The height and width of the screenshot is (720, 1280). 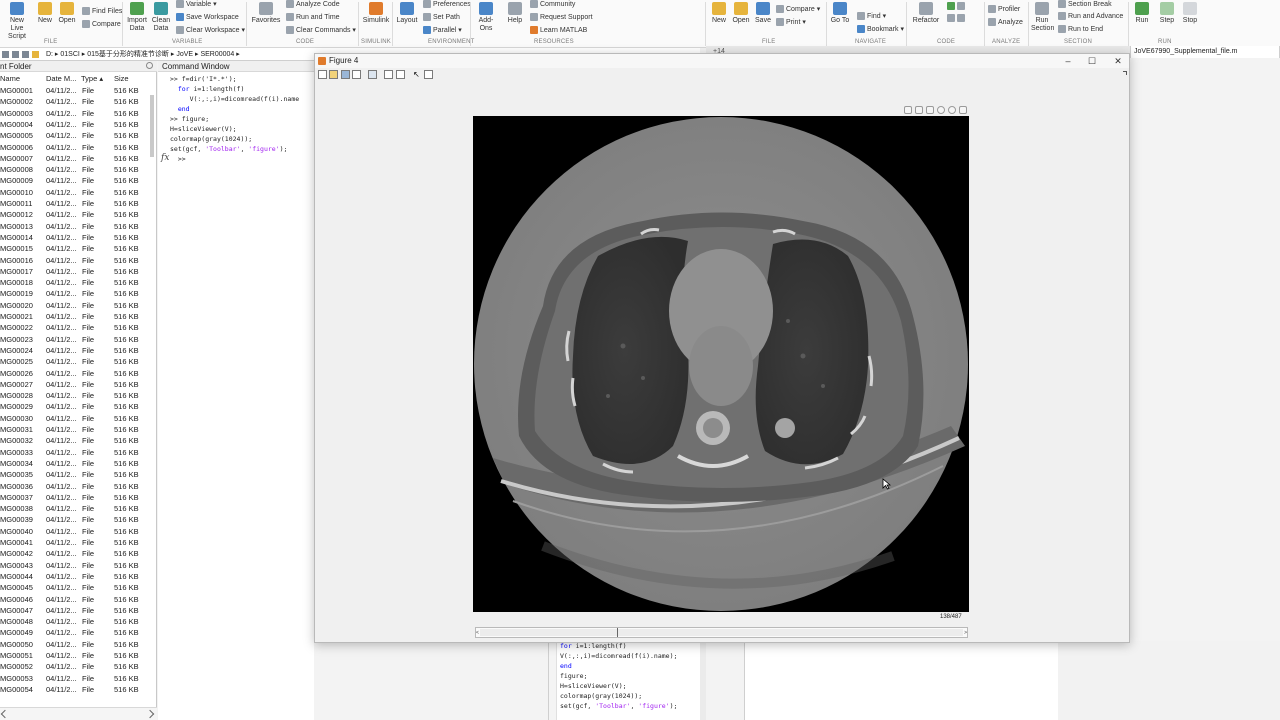 I want to click on file-row: MG00028 04/11/2... File 516 KB, so click(x=78, y=395).